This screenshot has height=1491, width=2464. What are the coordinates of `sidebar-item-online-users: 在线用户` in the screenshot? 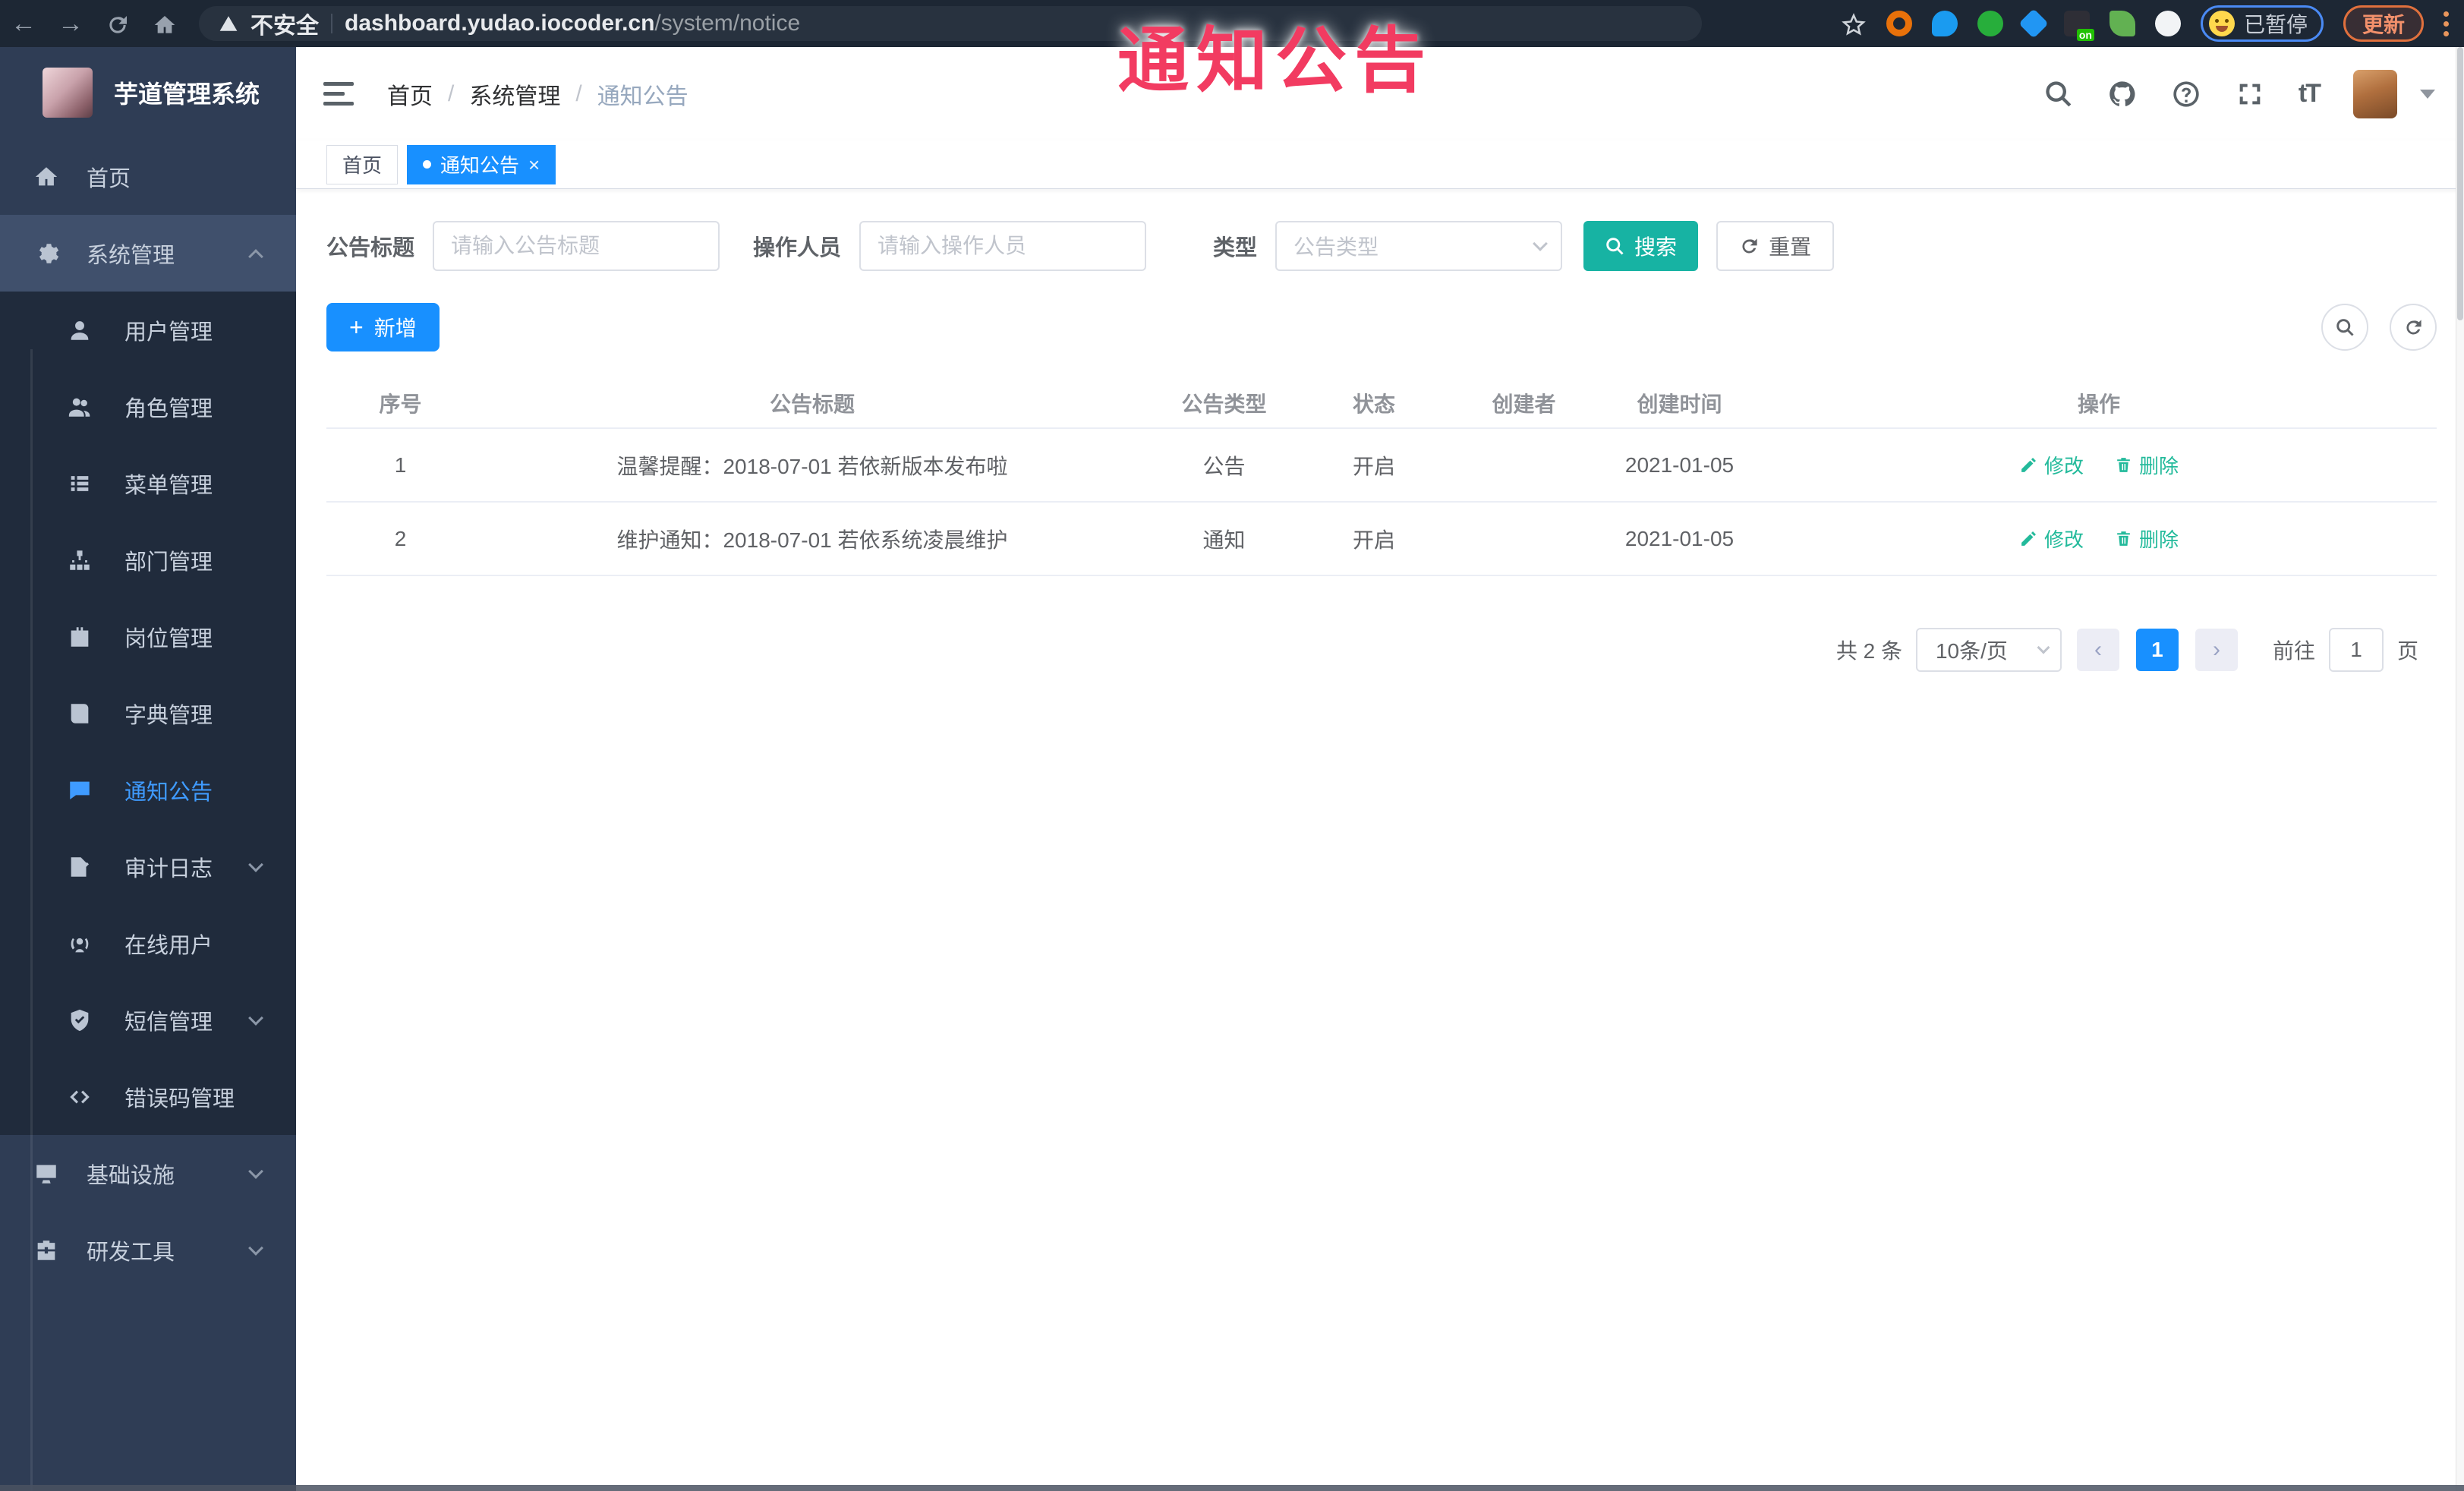 It's located at (148, 944).